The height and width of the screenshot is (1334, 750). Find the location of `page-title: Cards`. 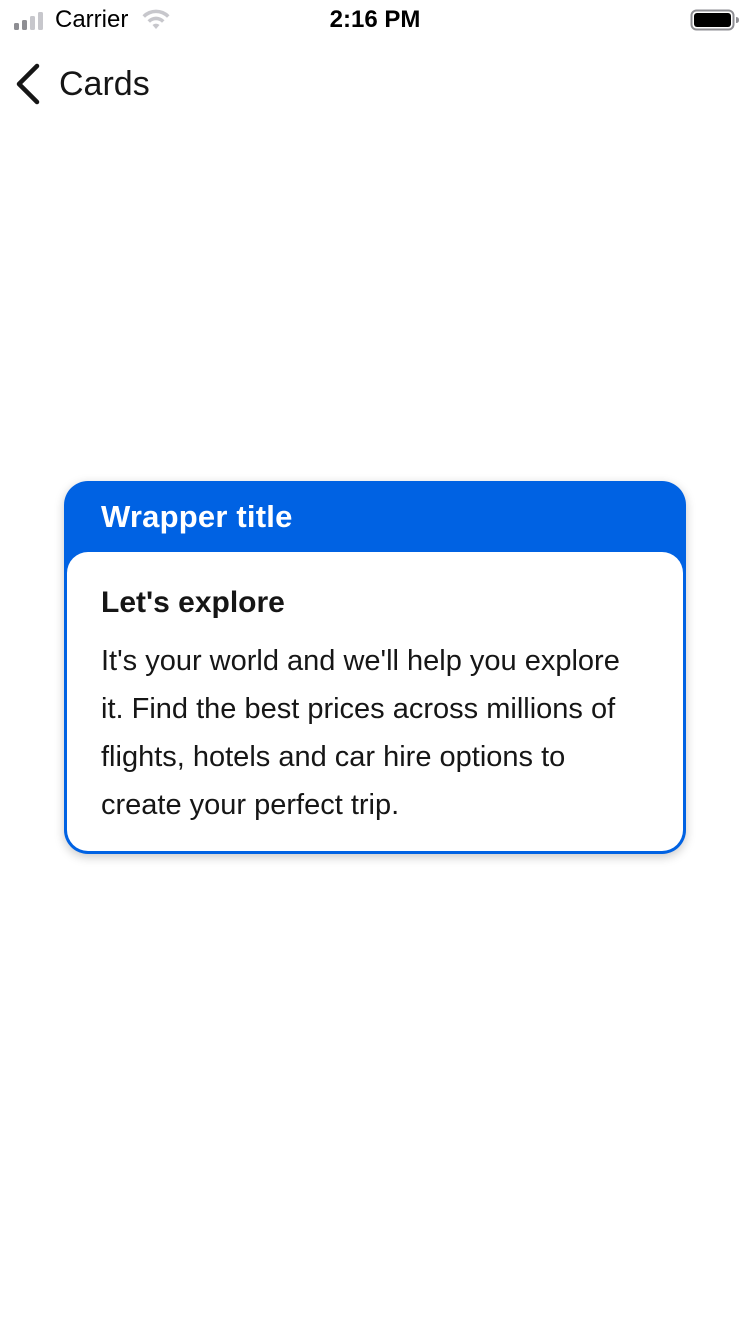

page-title: Cards is located at coordinates (104, 84).